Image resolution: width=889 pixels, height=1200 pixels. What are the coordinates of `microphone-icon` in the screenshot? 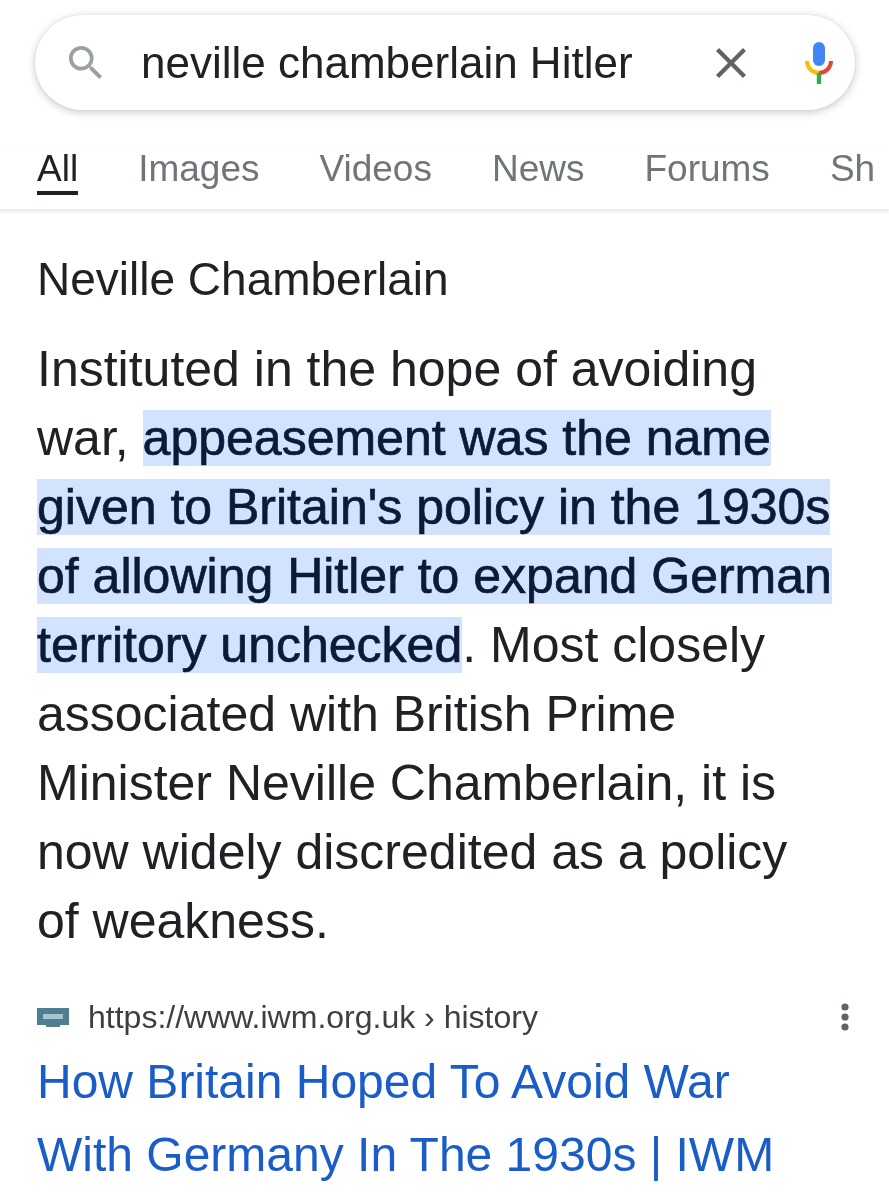 It's located at (819, 62).